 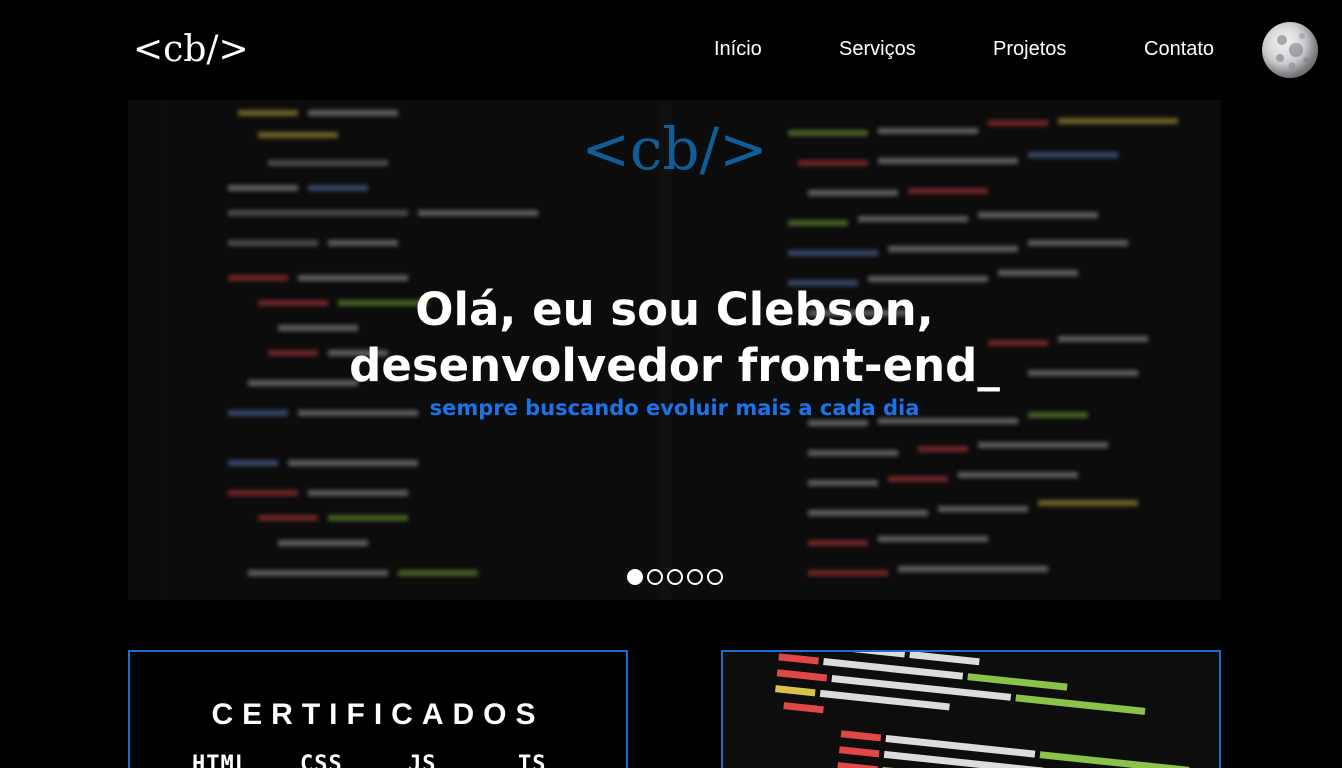 What do you see at coordinates (378, 760) in the screenshot?
I see `certificados-techs: HTML CSS JS TS` at bounding box center [378, 760].